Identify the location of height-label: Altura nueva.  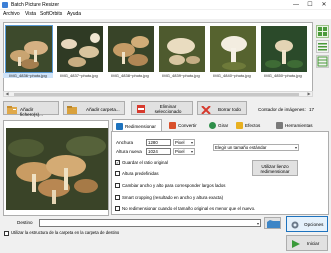
(129, 151).